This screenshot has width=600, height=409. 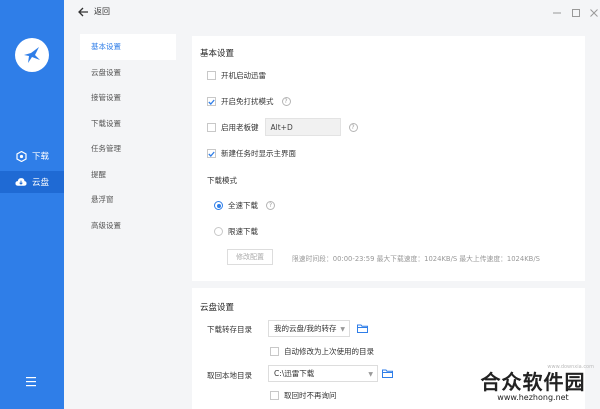 I want to click on no-disturb-option: 开启免打扰模式 ?, so click(x=249, y=101).